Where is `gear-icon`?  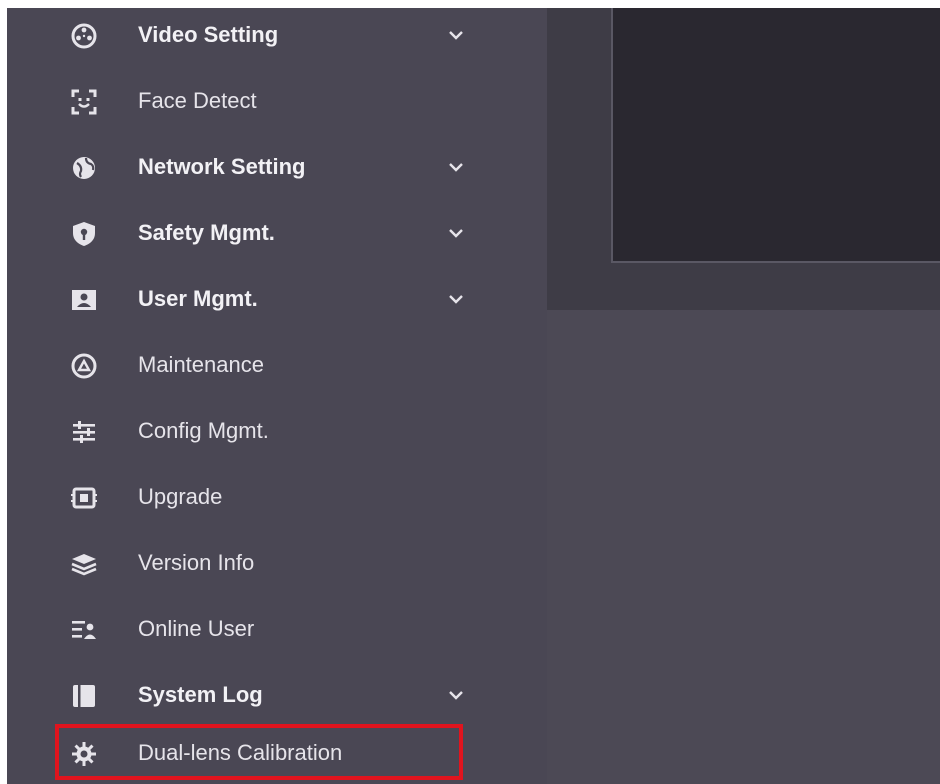 gear-icon is located at coordinates (84, 754).